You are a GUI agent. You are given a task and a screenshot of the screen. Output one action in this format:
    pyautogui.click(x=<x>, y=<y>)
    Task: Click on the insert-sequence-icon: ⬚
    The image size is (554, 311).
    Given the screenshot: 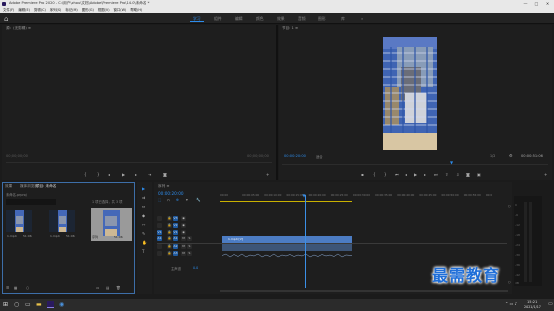 What is the action you would take?
    pyautogui.click(x=159, y=200)
    